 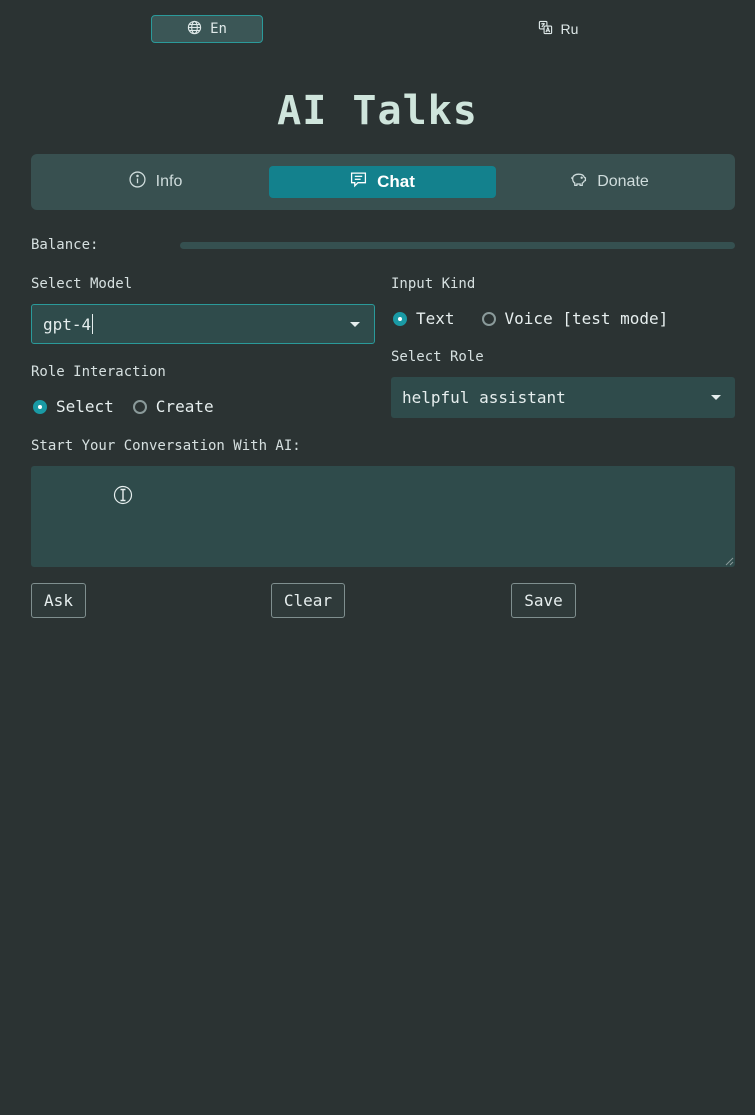 What do you see at coordinates (194, 29) in the screenshot?
I see `globe-icon` at bounding box center [194, 29].